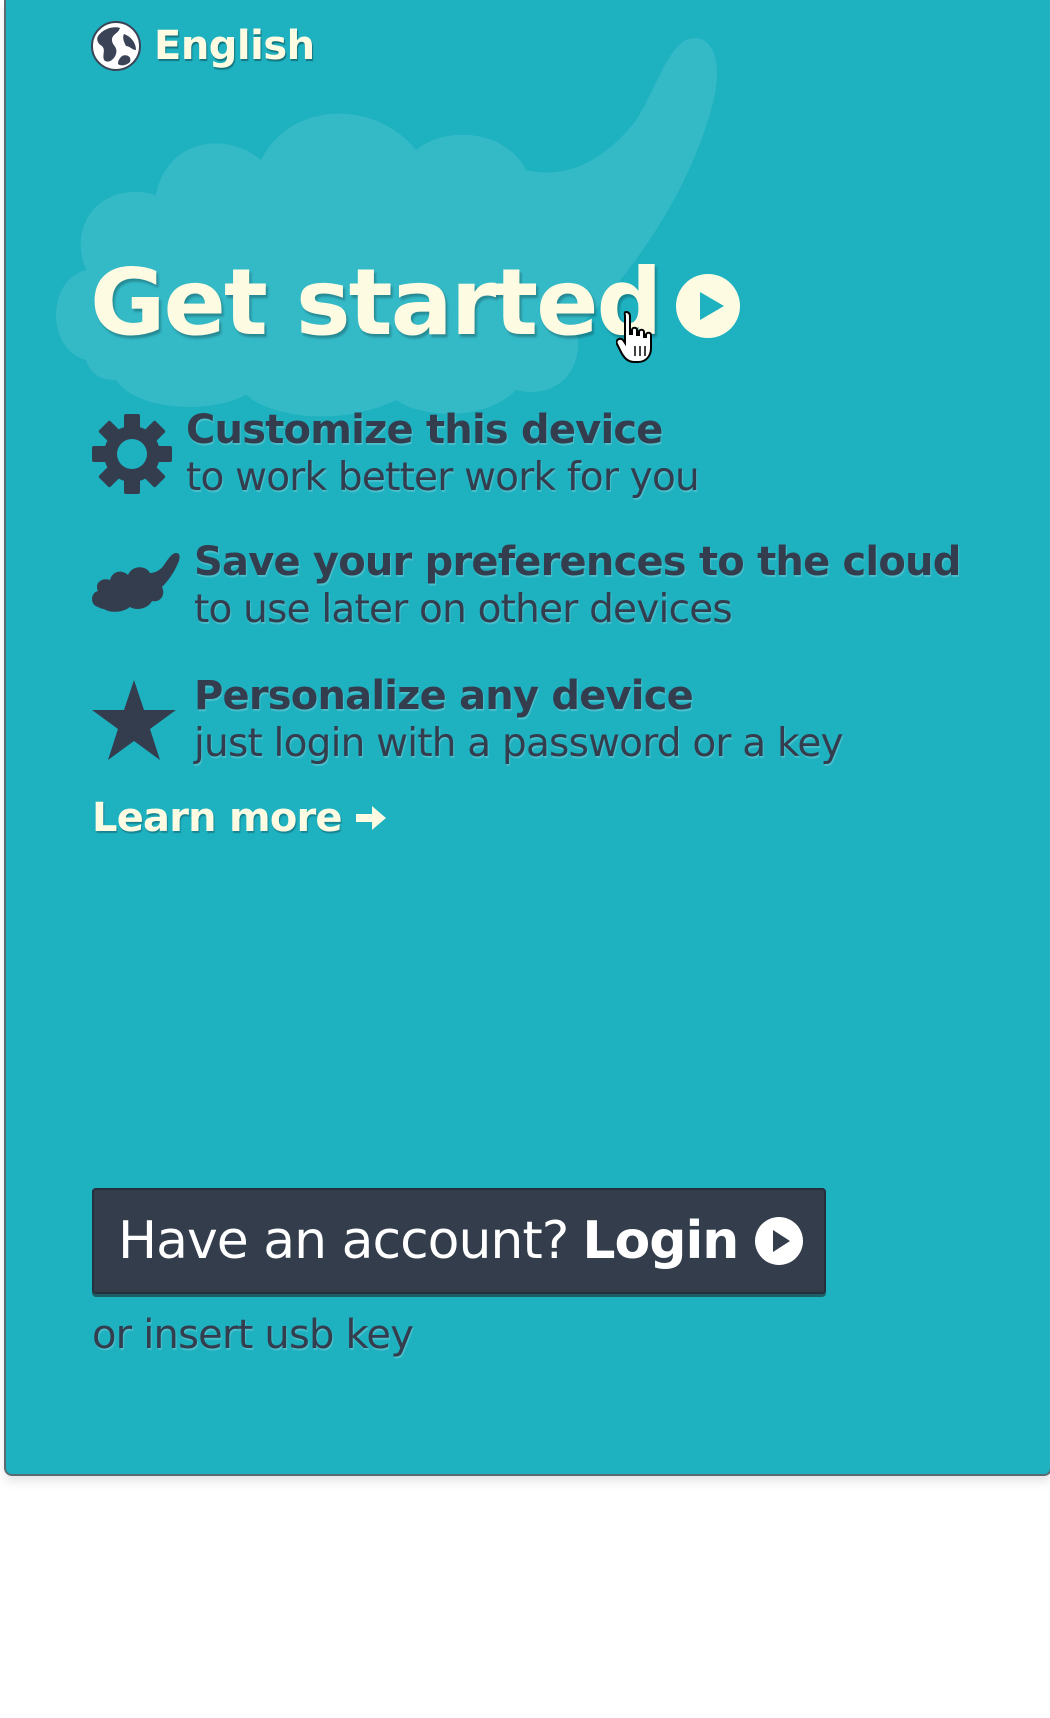 The image size is (1050, 1718). Describe the element at coordinates (134, 720) in the screenshot. I see `star-icon` at that location.